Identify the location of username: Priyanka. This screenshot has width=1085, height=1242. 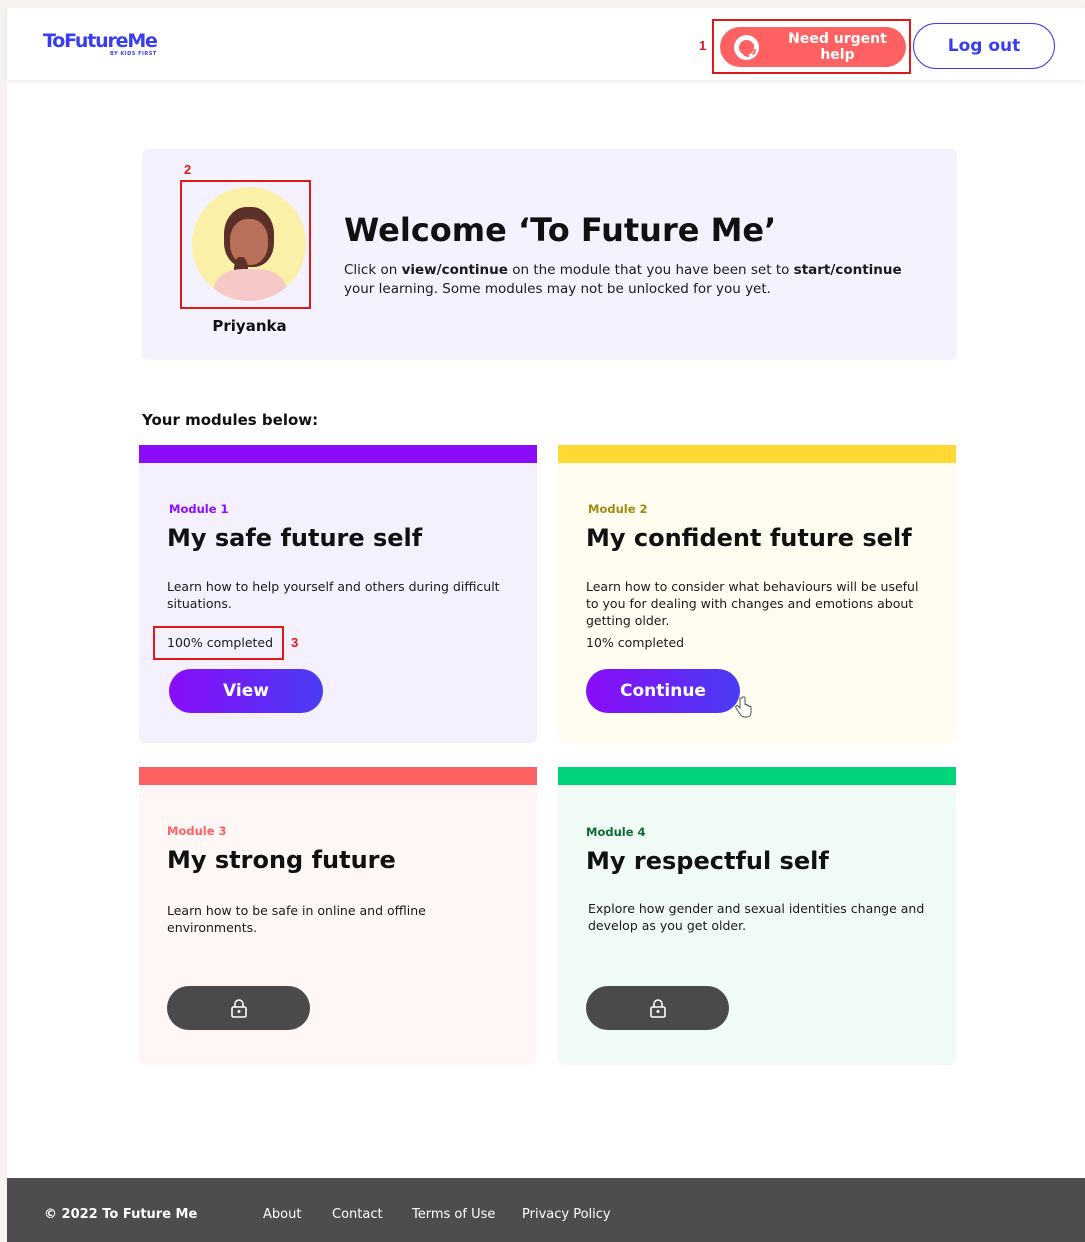
(249, 326).